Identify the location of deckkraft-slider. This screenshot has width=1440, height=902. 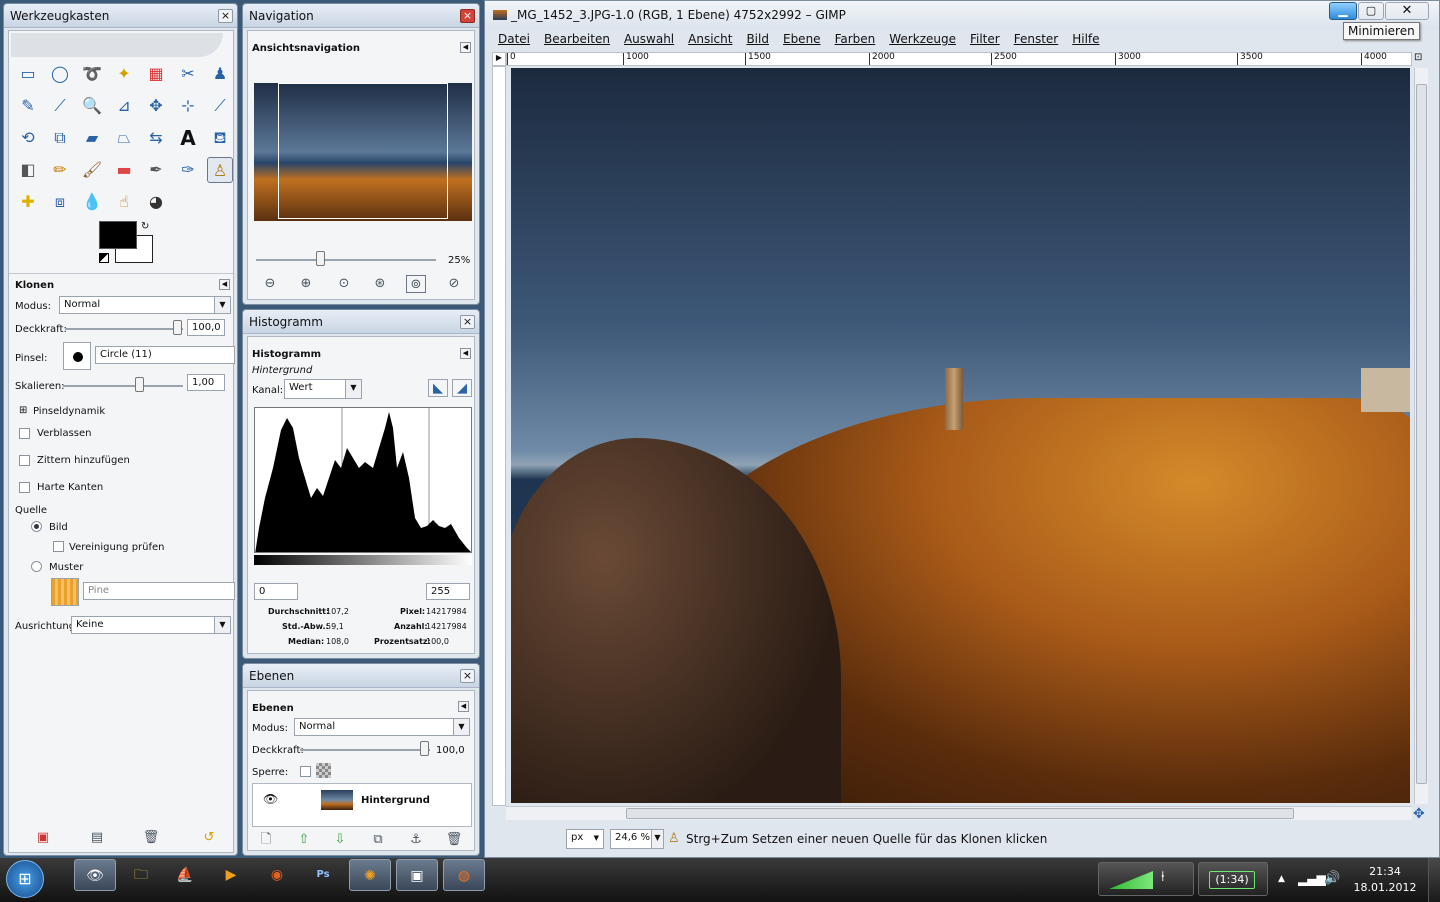
(124, 329).